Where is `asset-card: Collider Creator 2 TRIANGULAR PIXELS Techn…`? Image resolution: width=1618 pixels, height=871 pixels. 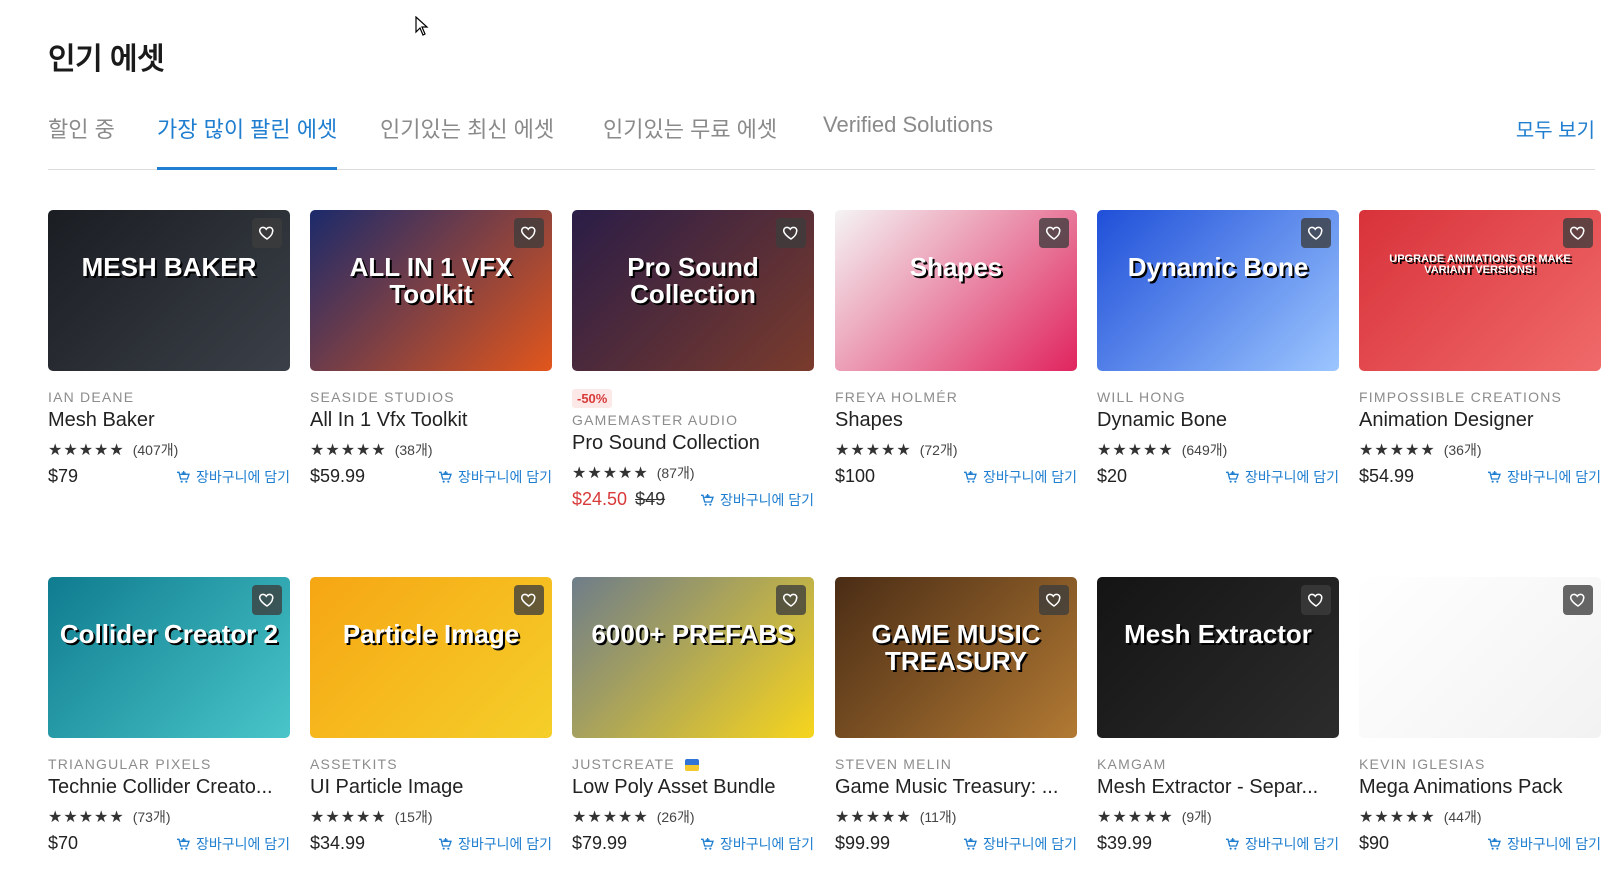 asset-card: Collider Creator 2 TRIANGULAR PIXELS Techn… is located at coordinates (169, 717).